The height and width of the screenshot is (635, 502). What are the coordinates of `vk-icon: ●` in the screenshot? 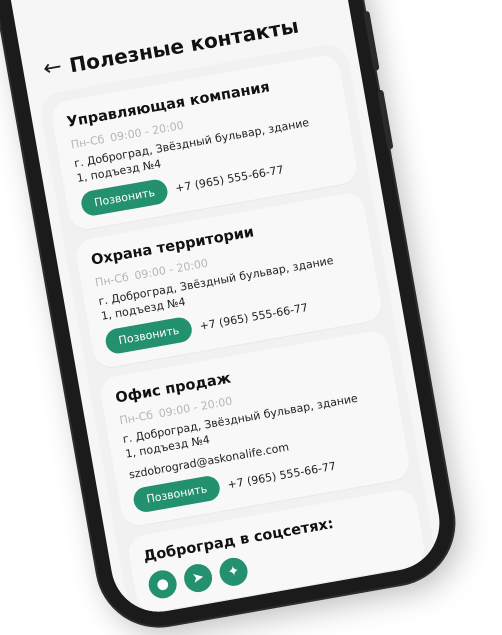 It's located at (162, 584).